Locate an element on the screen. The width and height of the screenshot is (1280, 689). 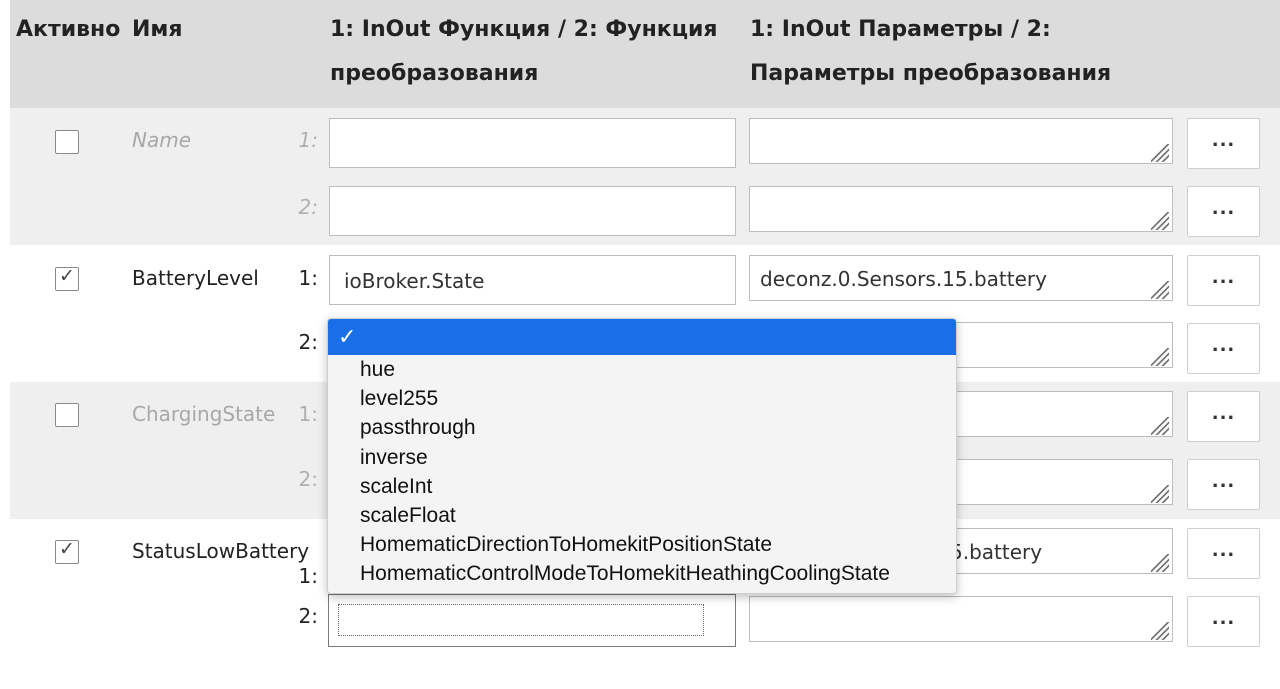
row-name: BatteryLevel is located at coordinates (195, 278).